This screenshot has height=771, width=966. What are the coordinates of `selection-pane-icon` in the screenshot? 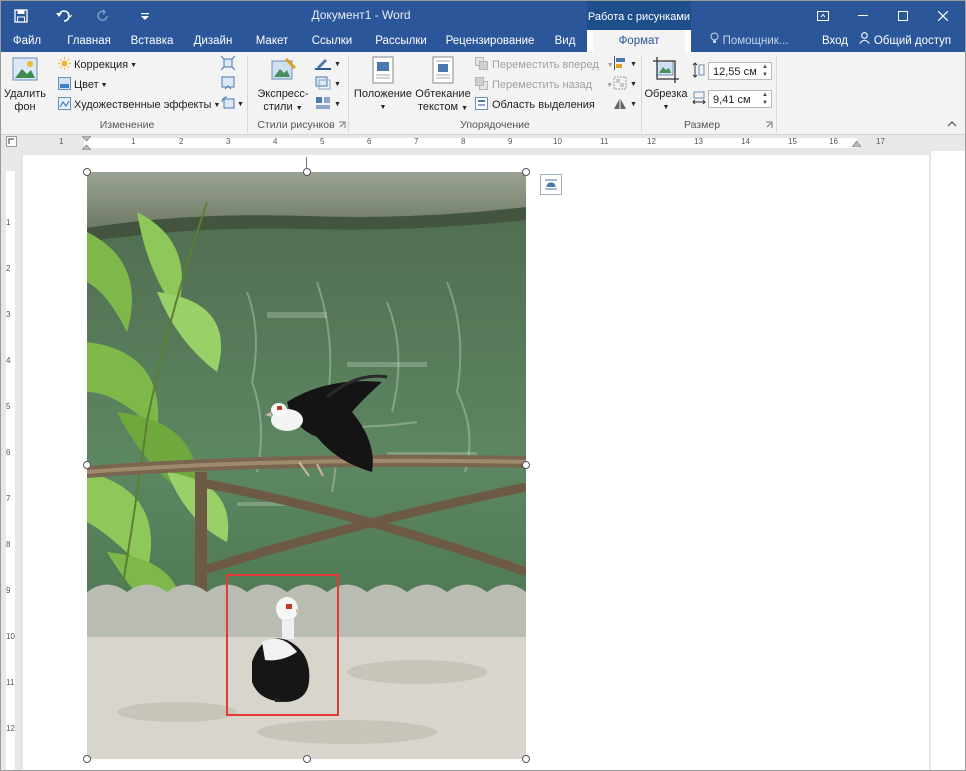 It's located at (481, 105).